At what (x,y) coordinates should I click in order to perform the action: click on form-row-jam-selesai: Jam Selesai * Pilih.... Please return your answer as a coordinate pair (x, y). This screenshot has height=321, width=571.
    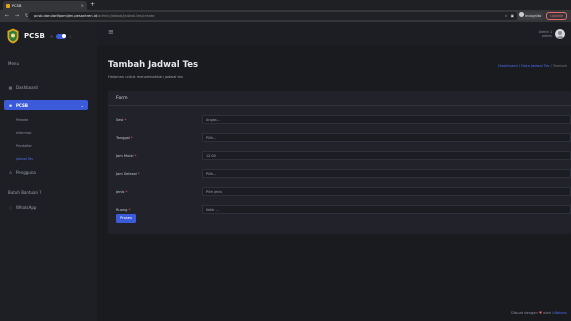
    Looking at the image, I should click on (343, 173).